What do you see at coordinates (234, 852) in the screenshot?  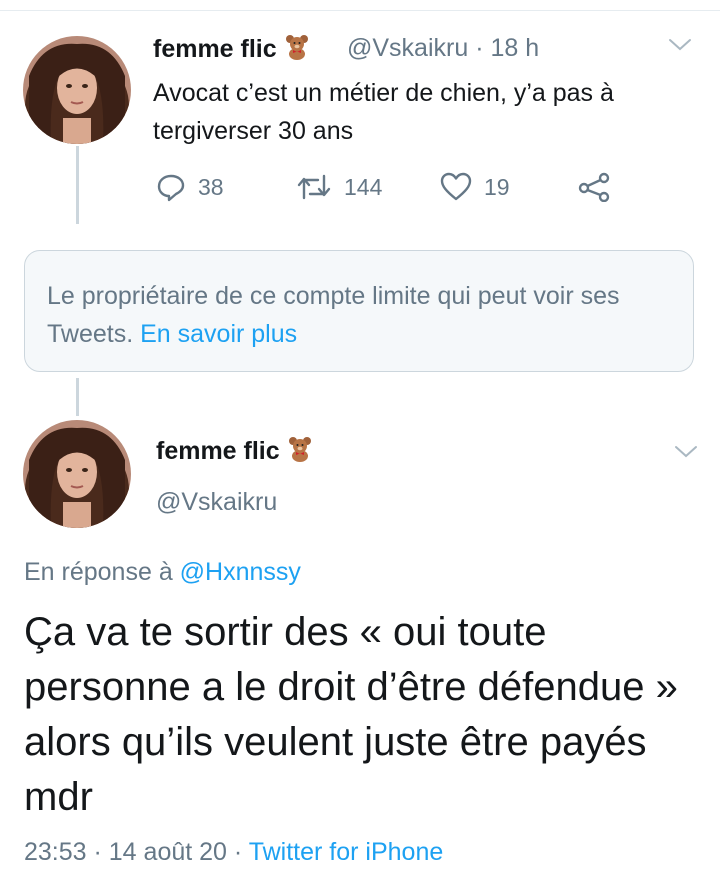 I see `tweet-metadata: 23:53 · 14 août 20 · Twitter for iPhone` at bounding box center [234, 852].